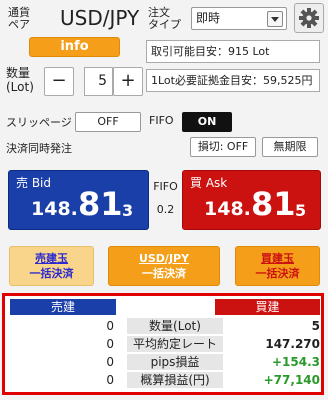  I want to click on sell-pips-pl: 0, so click(62, 362).